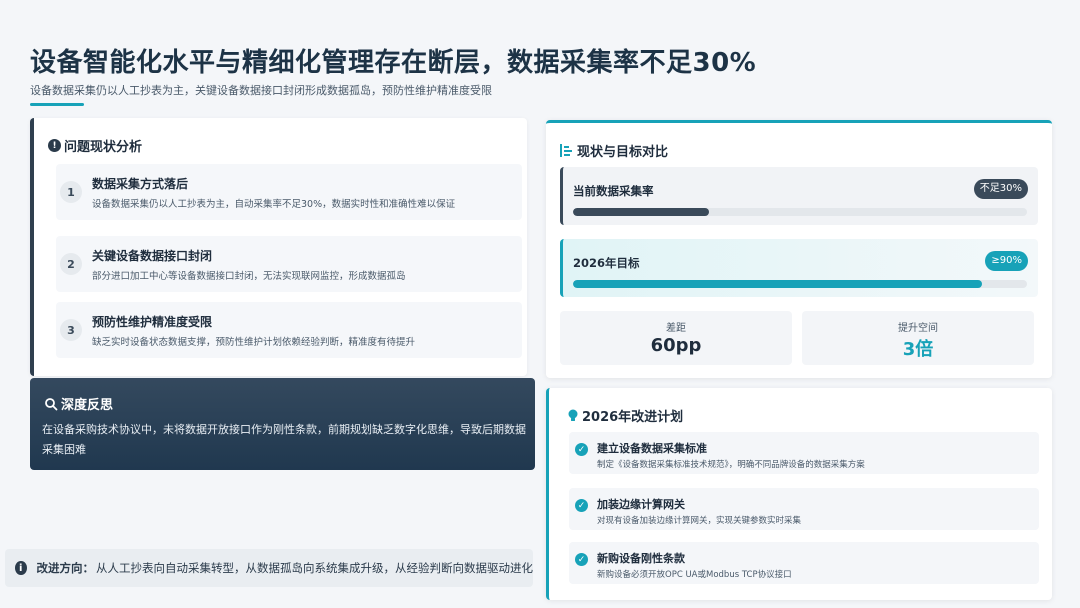 The width and height of the screenshot is (1080, 608). Describe the element at coordinates (652, 448) in the screenshot. I see `plan-item-title: 建立设备数据采集标准` at that location.